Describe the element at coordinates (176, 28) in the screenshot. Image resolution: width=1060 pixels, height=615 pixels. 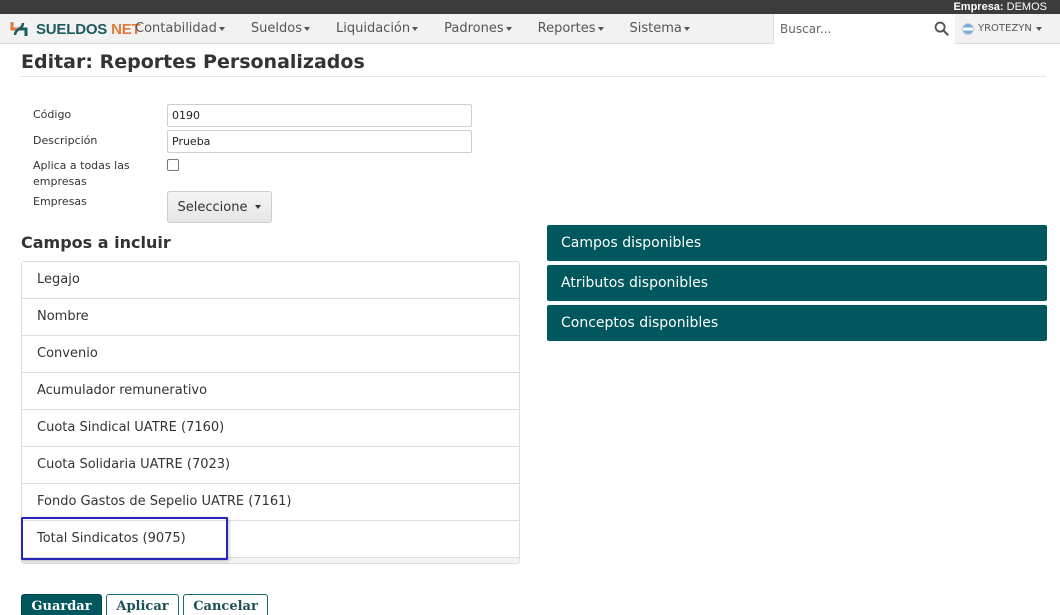
I see `menu-label: Contabilidad` at that location.